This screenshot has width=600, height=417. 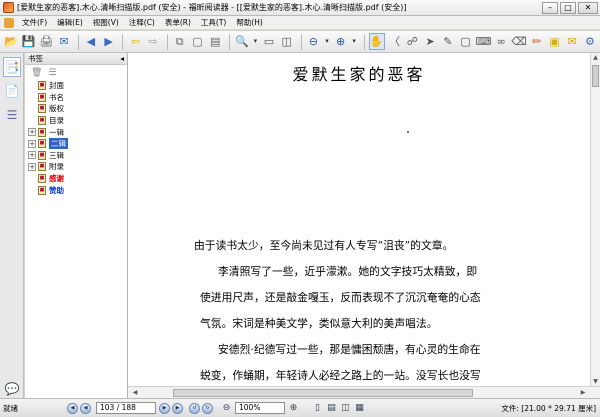 I want to click on facing-view-icon: ◫, so click(x=345, y=408).